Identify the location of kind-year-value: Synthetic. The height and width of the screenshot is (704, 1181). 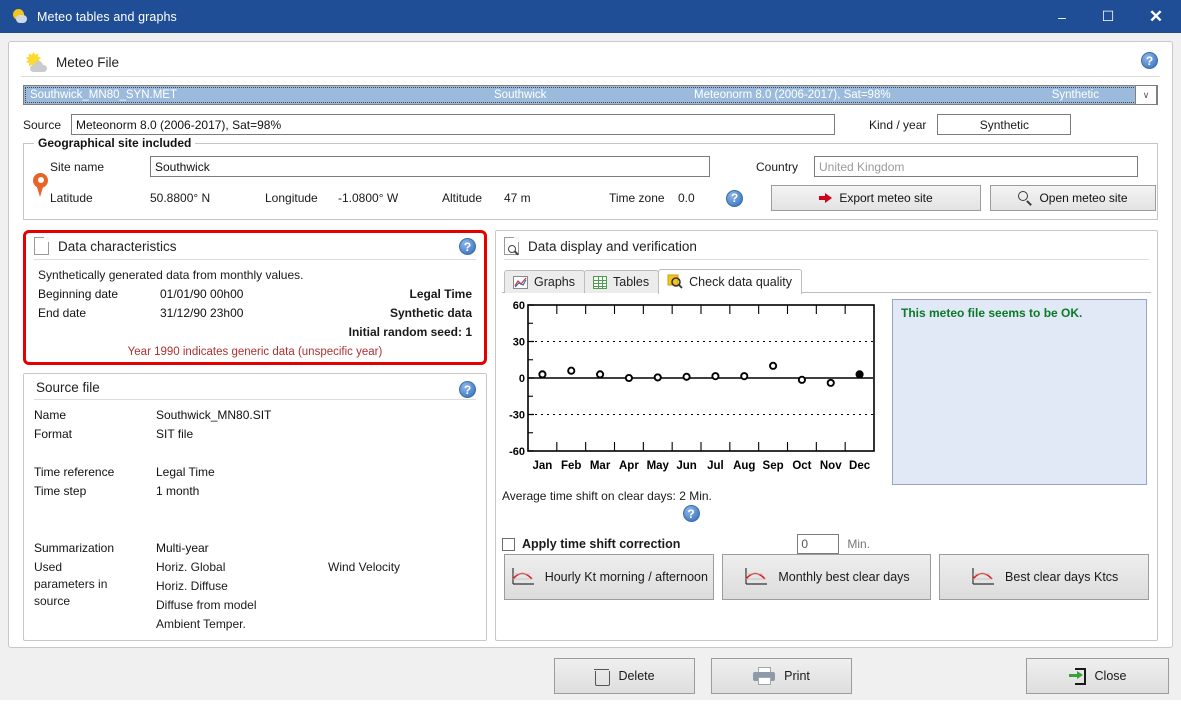
(1004, 124).